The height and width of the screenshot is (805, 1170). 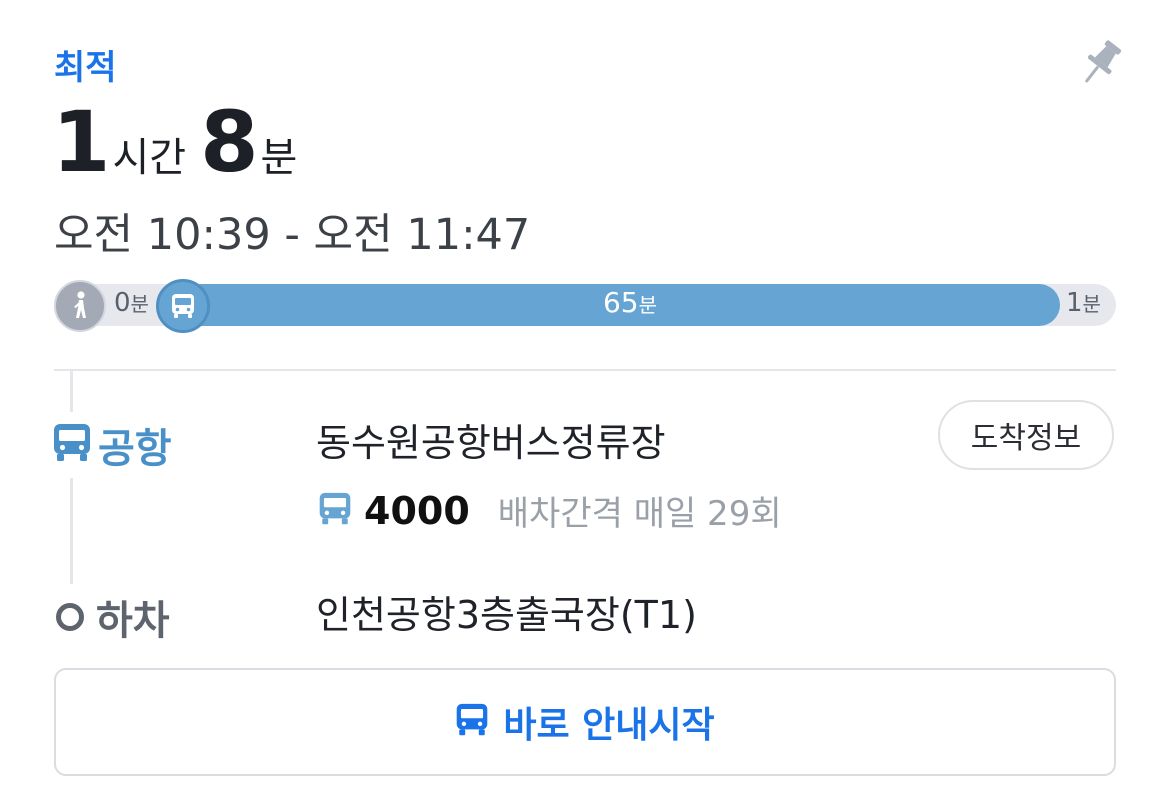 What do you see at coordinates (292, 235) in the screenshot?
I see `time-range: 오전 10:39 - 오전 11:47` at bounding box center [292, 235].